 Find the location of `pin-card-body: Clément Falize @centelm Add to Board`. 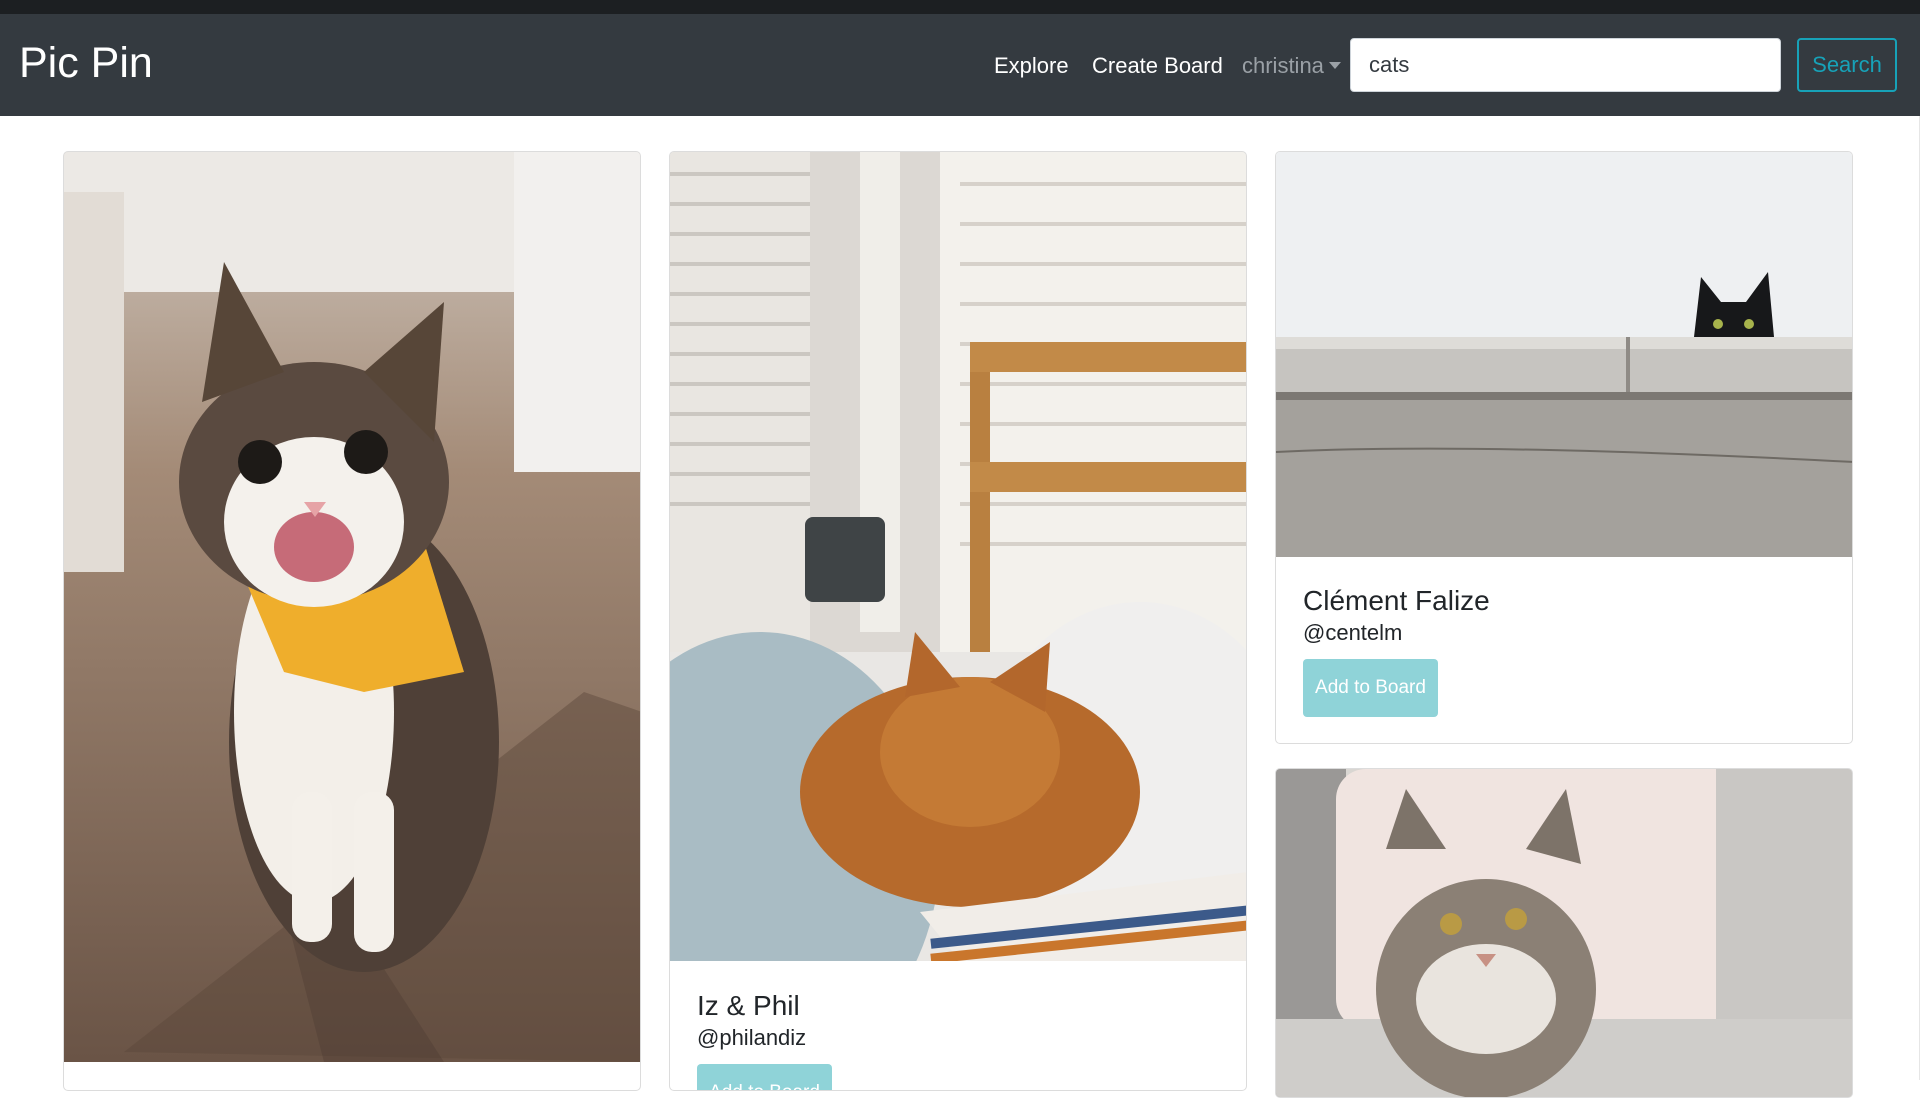

pin-card-body: Clément Falize @centelm Add to Board is located at coordinates (1396, 650).